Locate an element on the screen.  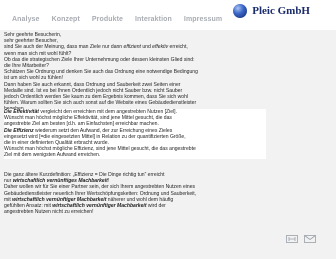
nav-item-analyse: Analyse is located at coordinates (26, 22).